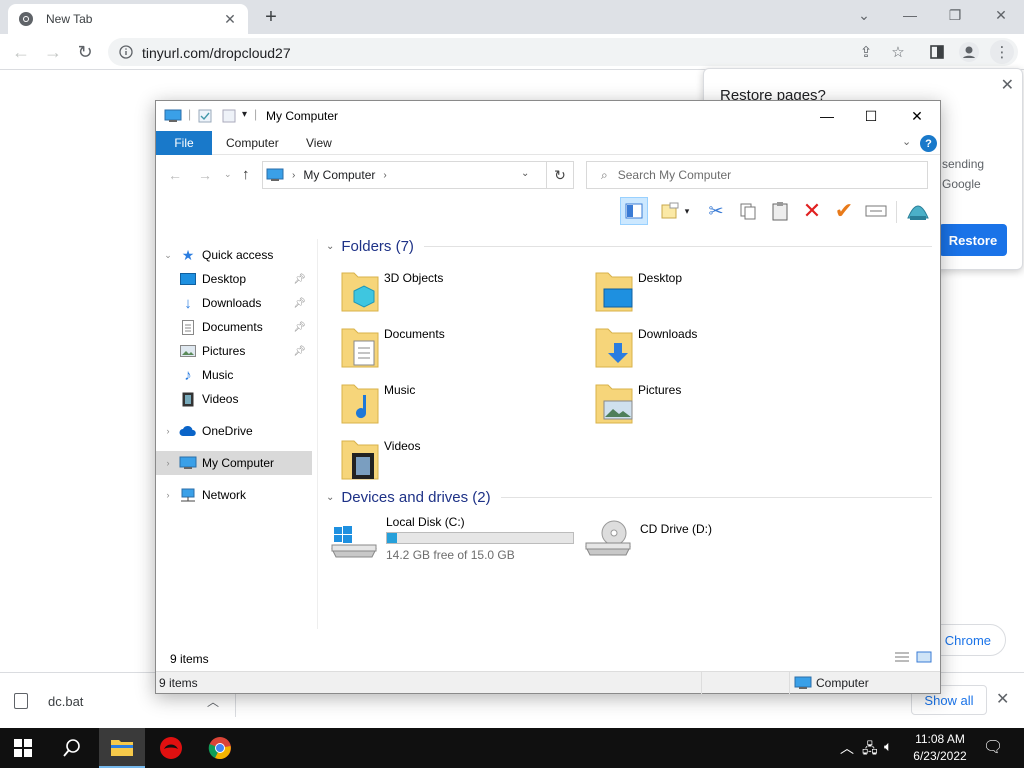 This screenshot has width=1024, height=768. Describe the element at coordinates (955, 15) in the screenshot. I see `restore-window-button: ❐` at that location.